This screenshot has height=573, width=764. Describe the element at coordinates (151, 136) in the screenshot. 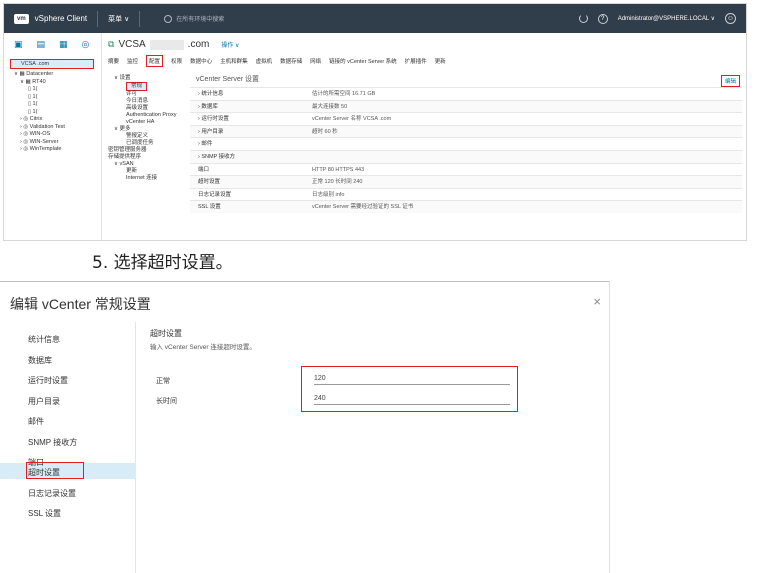

I see `configure-tree-item: 警报定义` at that location.